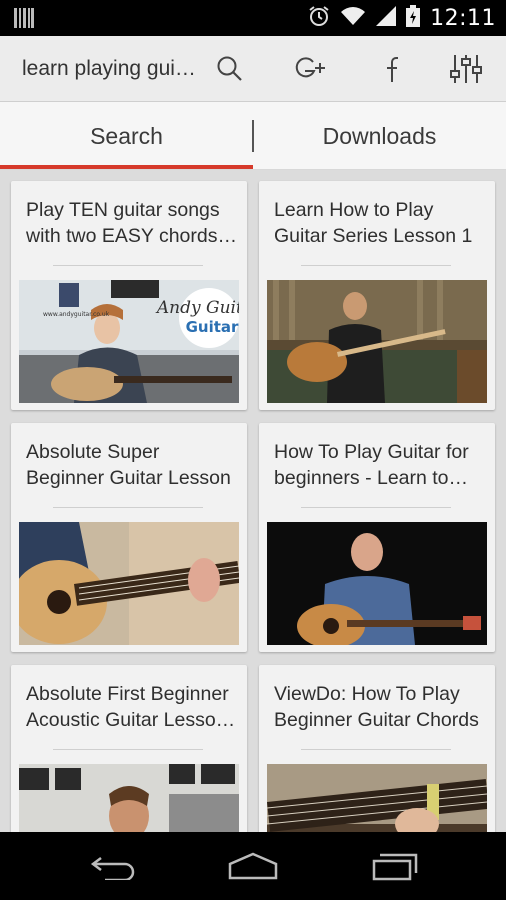 This screenshot has height=900, width=506. Describe the element at coordinates (113, 866) in the screenshot. I see `back-icon` at that location.